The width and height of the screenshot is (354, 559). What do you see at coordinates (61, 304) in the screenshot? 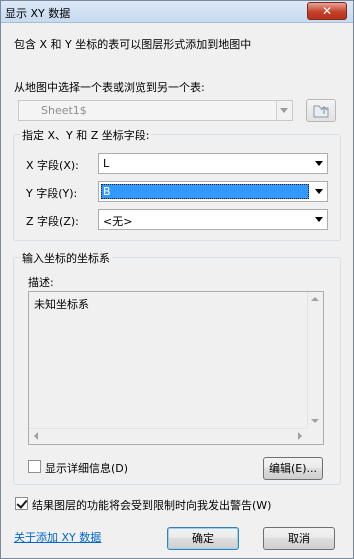
I see `description-text: 未知坐标系` at bounding box center [61, 304].